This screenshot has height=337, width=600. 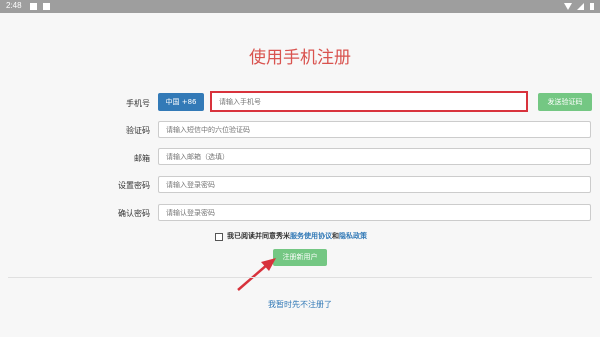 What do you see at coordinates (300, 58) in the screenshot?
I see `page-title: 使用手机注册` at bounding box center [300, 58].